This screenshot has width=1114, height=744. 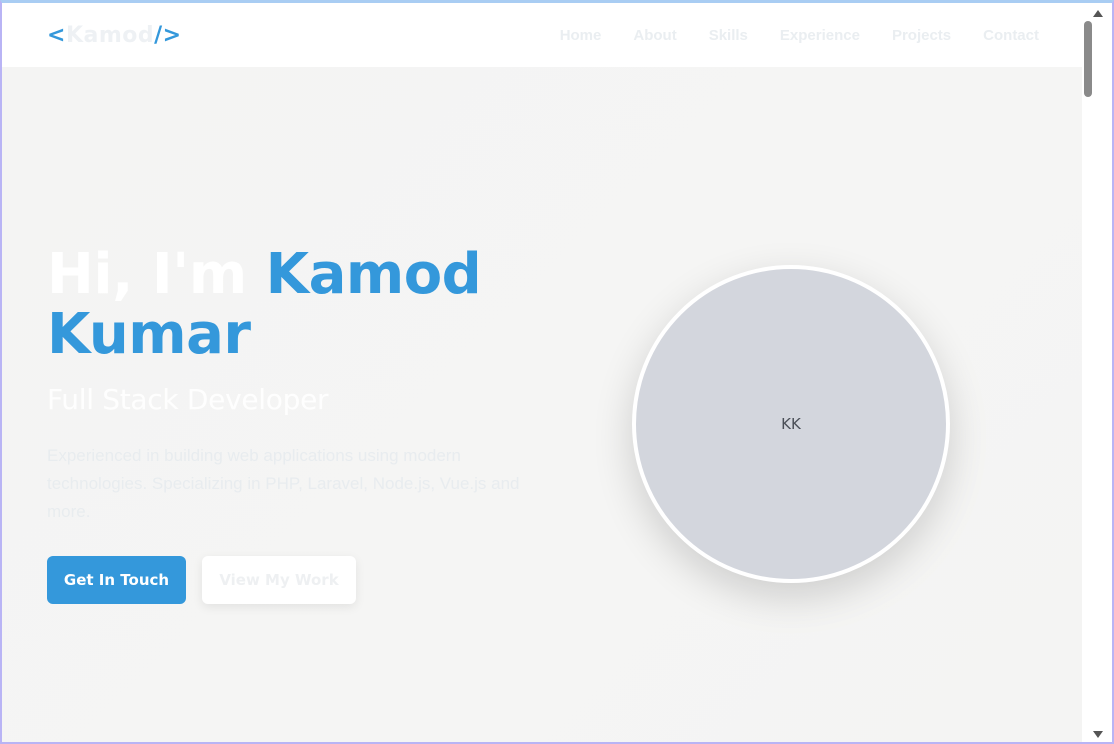 What do you see at coordinates (110, 35) in the screenshot?
I see `logo-name: Kamod` at bounding box center [110, 35].